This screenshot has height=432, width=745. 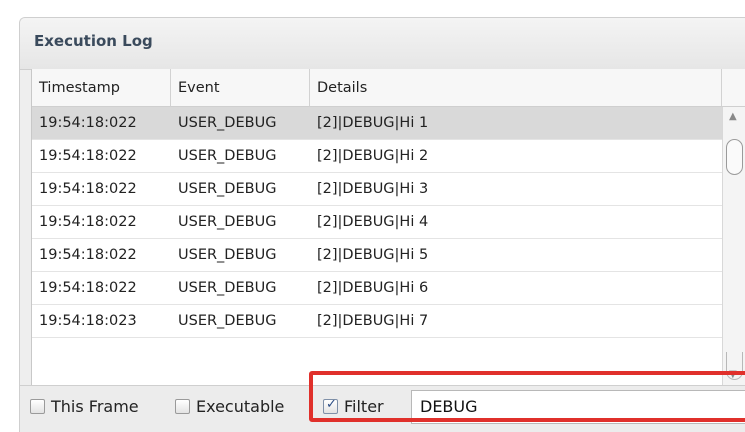 I want to click on this-frame-label: This Frame, so click(x=95, y=406).